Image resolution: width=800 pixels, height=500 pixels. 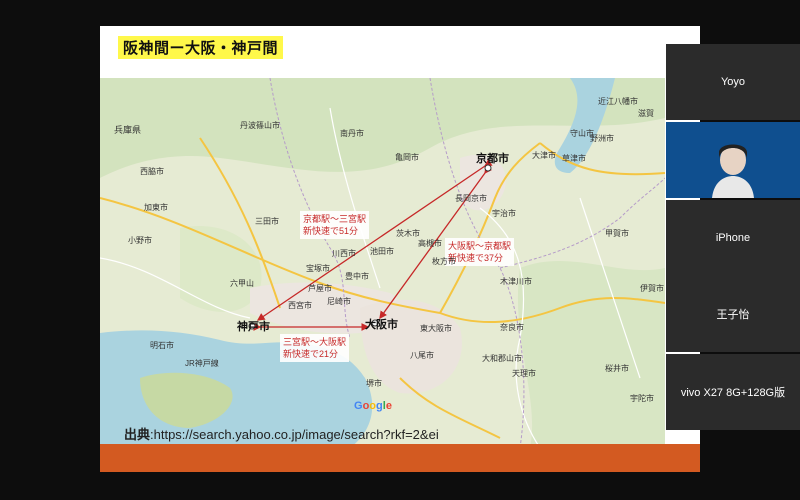 What do you see at coordinates (242, 283) in the screenshot?
I see `map-label: 六甲山` at bounding box center [242, 283].